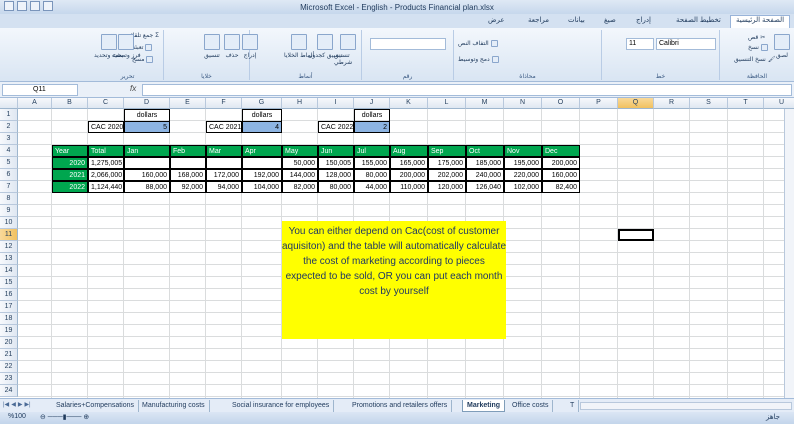  I want to click on table-cell: 144,000, so click(300, 175).